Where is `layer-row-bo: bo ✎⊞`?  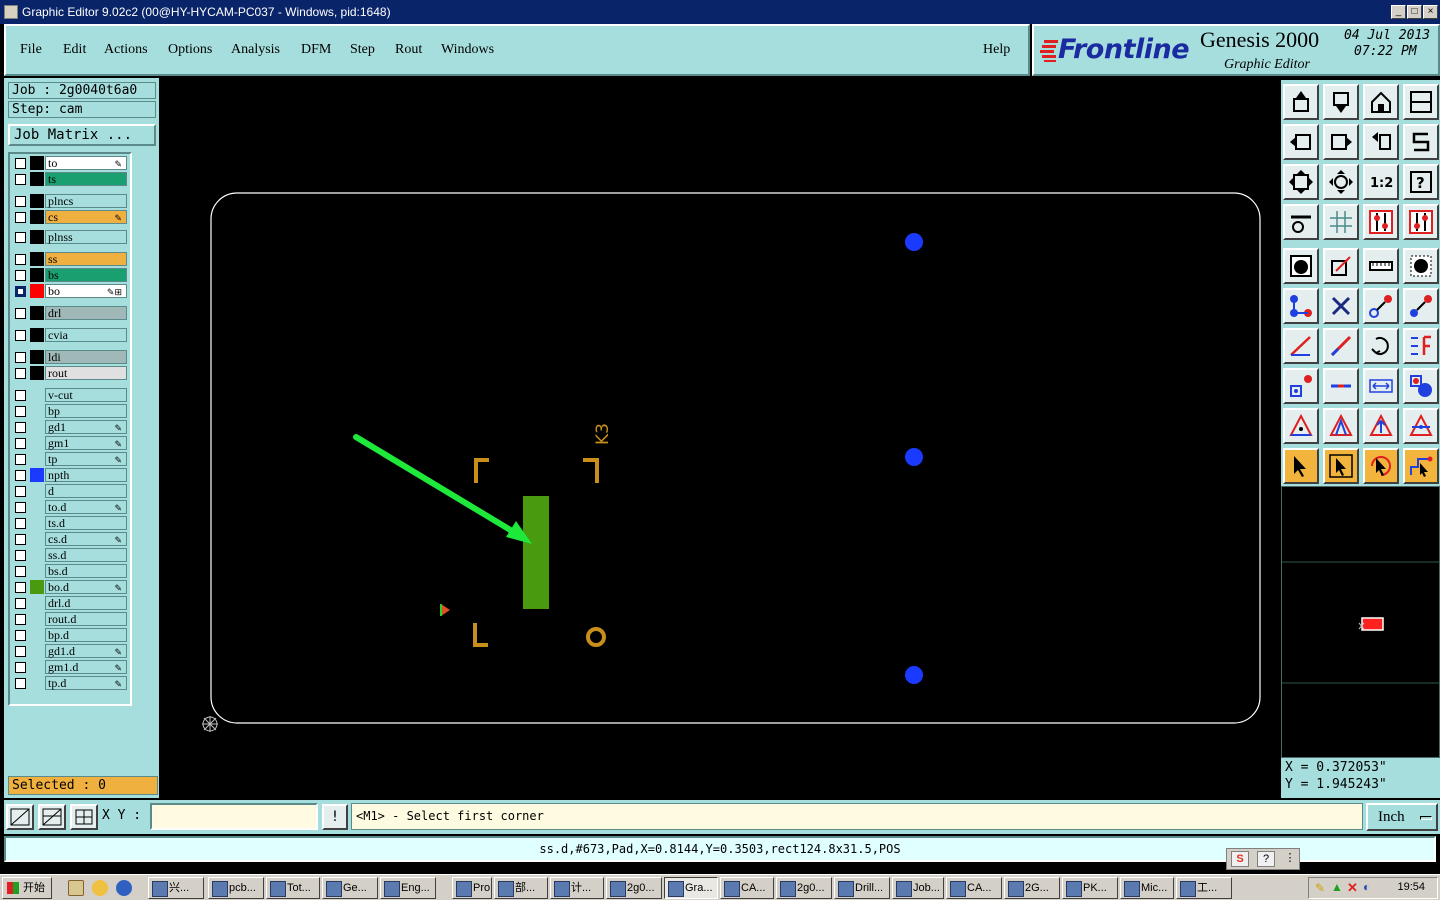
layer-row-bo: bo ✎⊞ is located at coordinates (71, 291).